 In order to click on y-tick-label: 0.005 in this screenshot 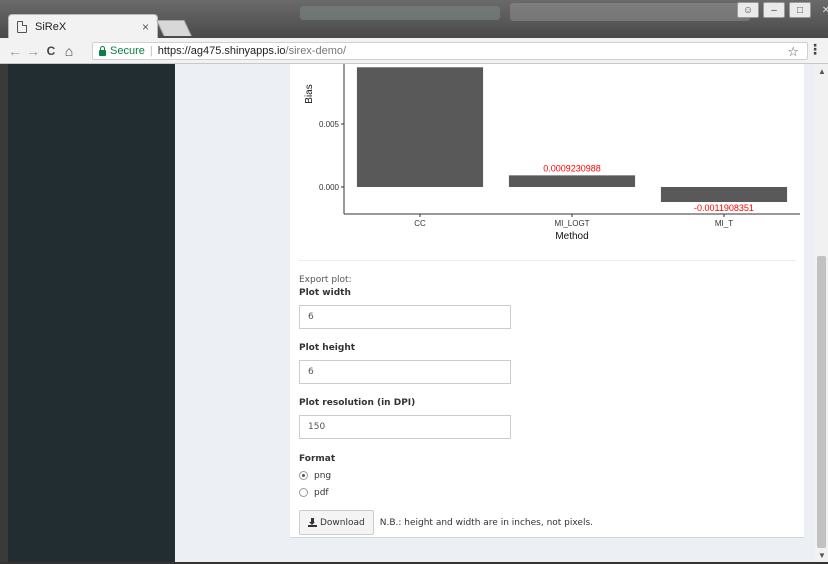, I will do `click(329, 124)`.